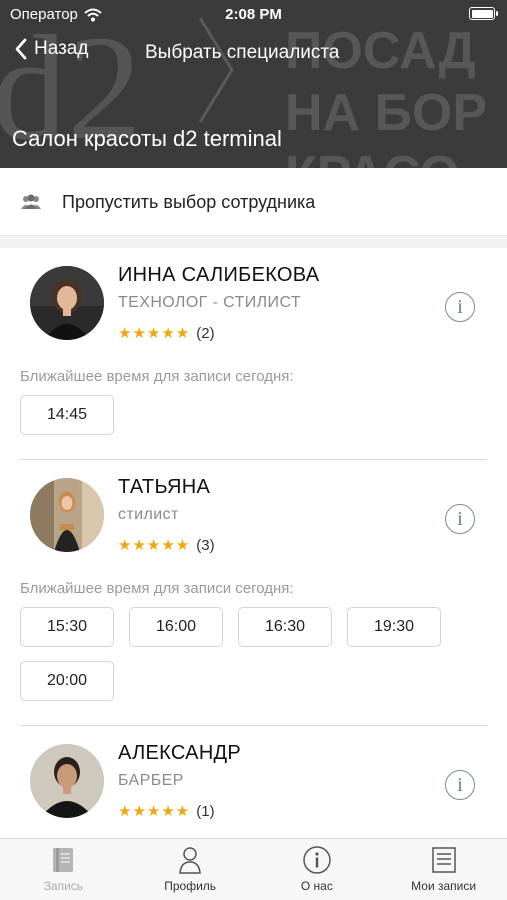 The image size is (507, 900). I want to click on salon-title: Салон красоты d2 terminal, so click(147, 138).